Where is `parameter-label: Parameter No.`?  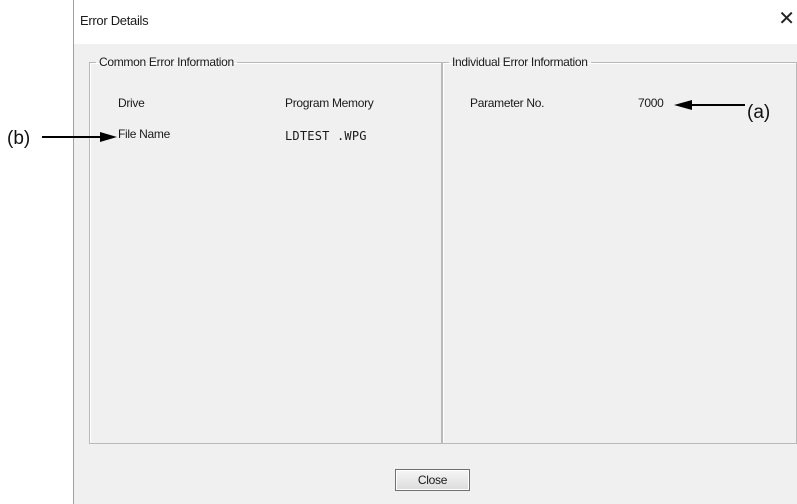 parameter-label: Parameter No. is located at coordinates (507, 103).